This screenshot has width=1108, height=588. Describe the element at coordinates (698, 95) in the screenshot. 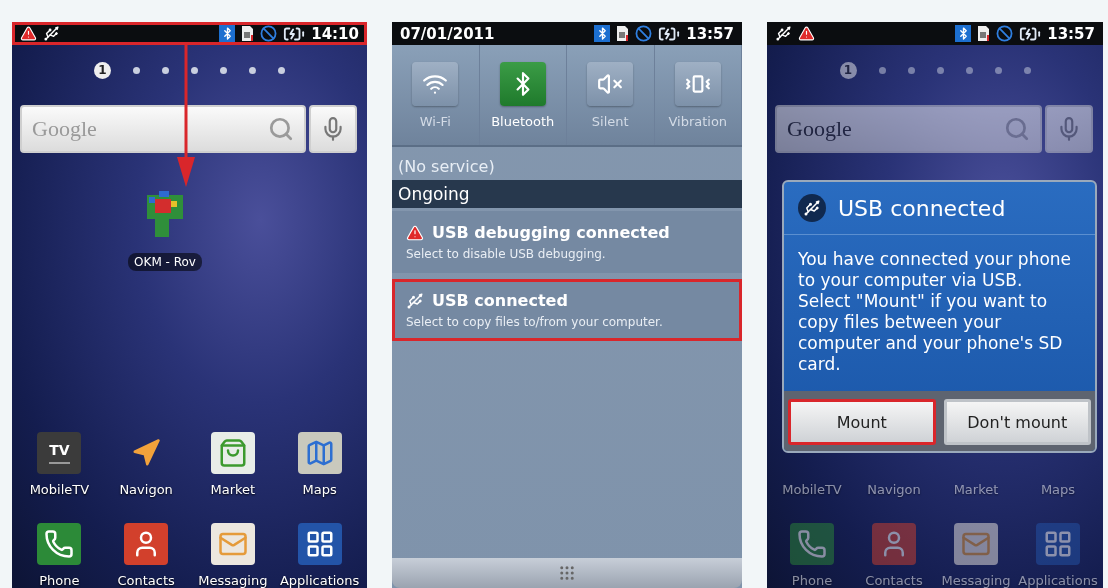

I see `quick-toggle: Vibration` at that location.